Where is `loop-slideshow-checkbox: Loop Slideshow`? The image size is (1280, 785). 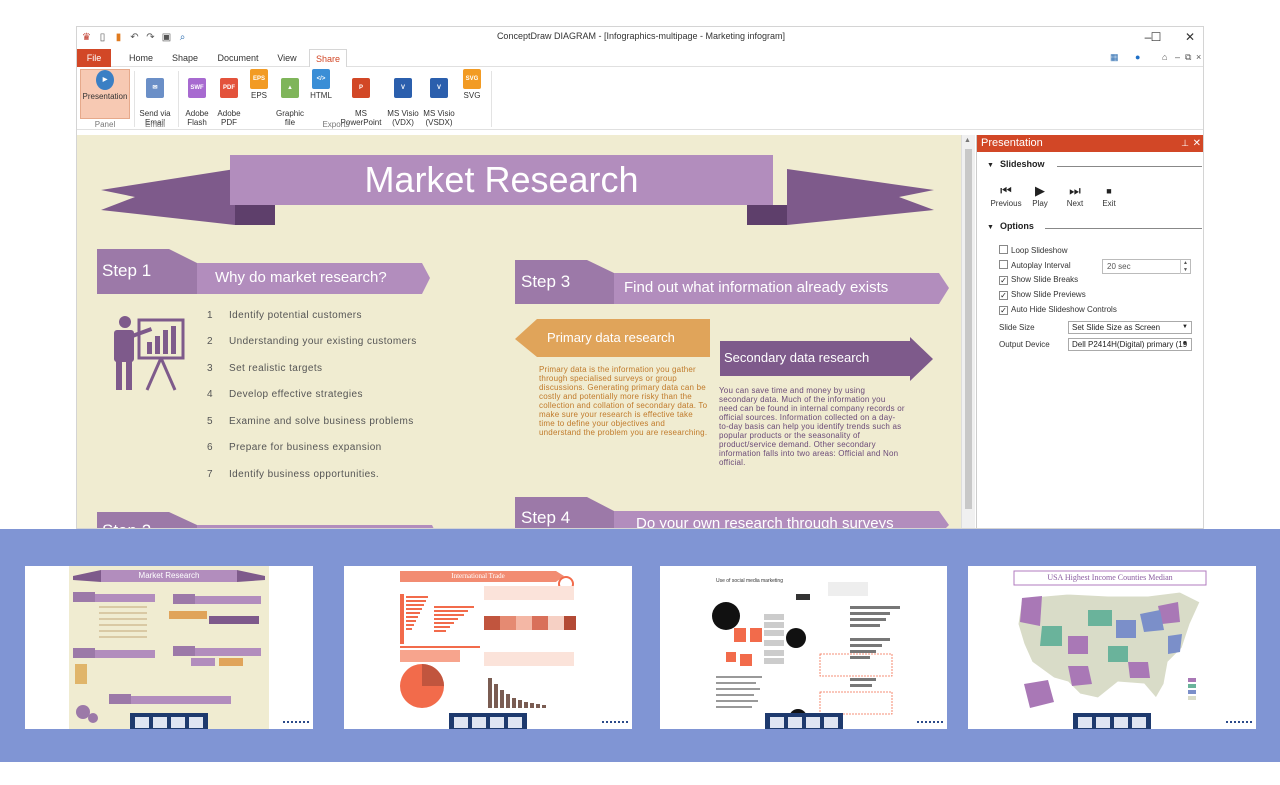 loop-slideshow-checkbox: Loop Slideshow is located at coordinates (1033, 250).